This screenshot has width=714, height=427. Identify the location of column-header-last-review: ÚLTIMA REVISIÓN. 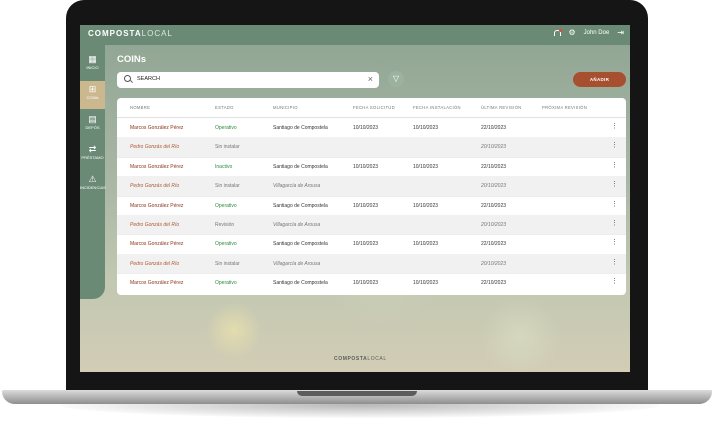
(501, 107).